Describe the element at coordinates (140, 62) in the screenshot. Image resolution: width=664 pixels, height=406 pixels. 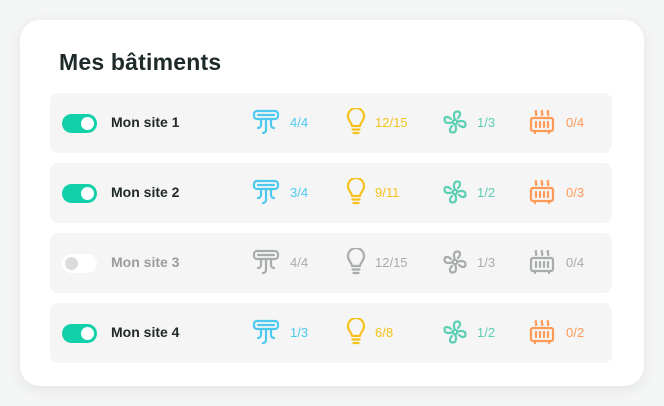
I see `page-title: Mes bâtiments` at that location.